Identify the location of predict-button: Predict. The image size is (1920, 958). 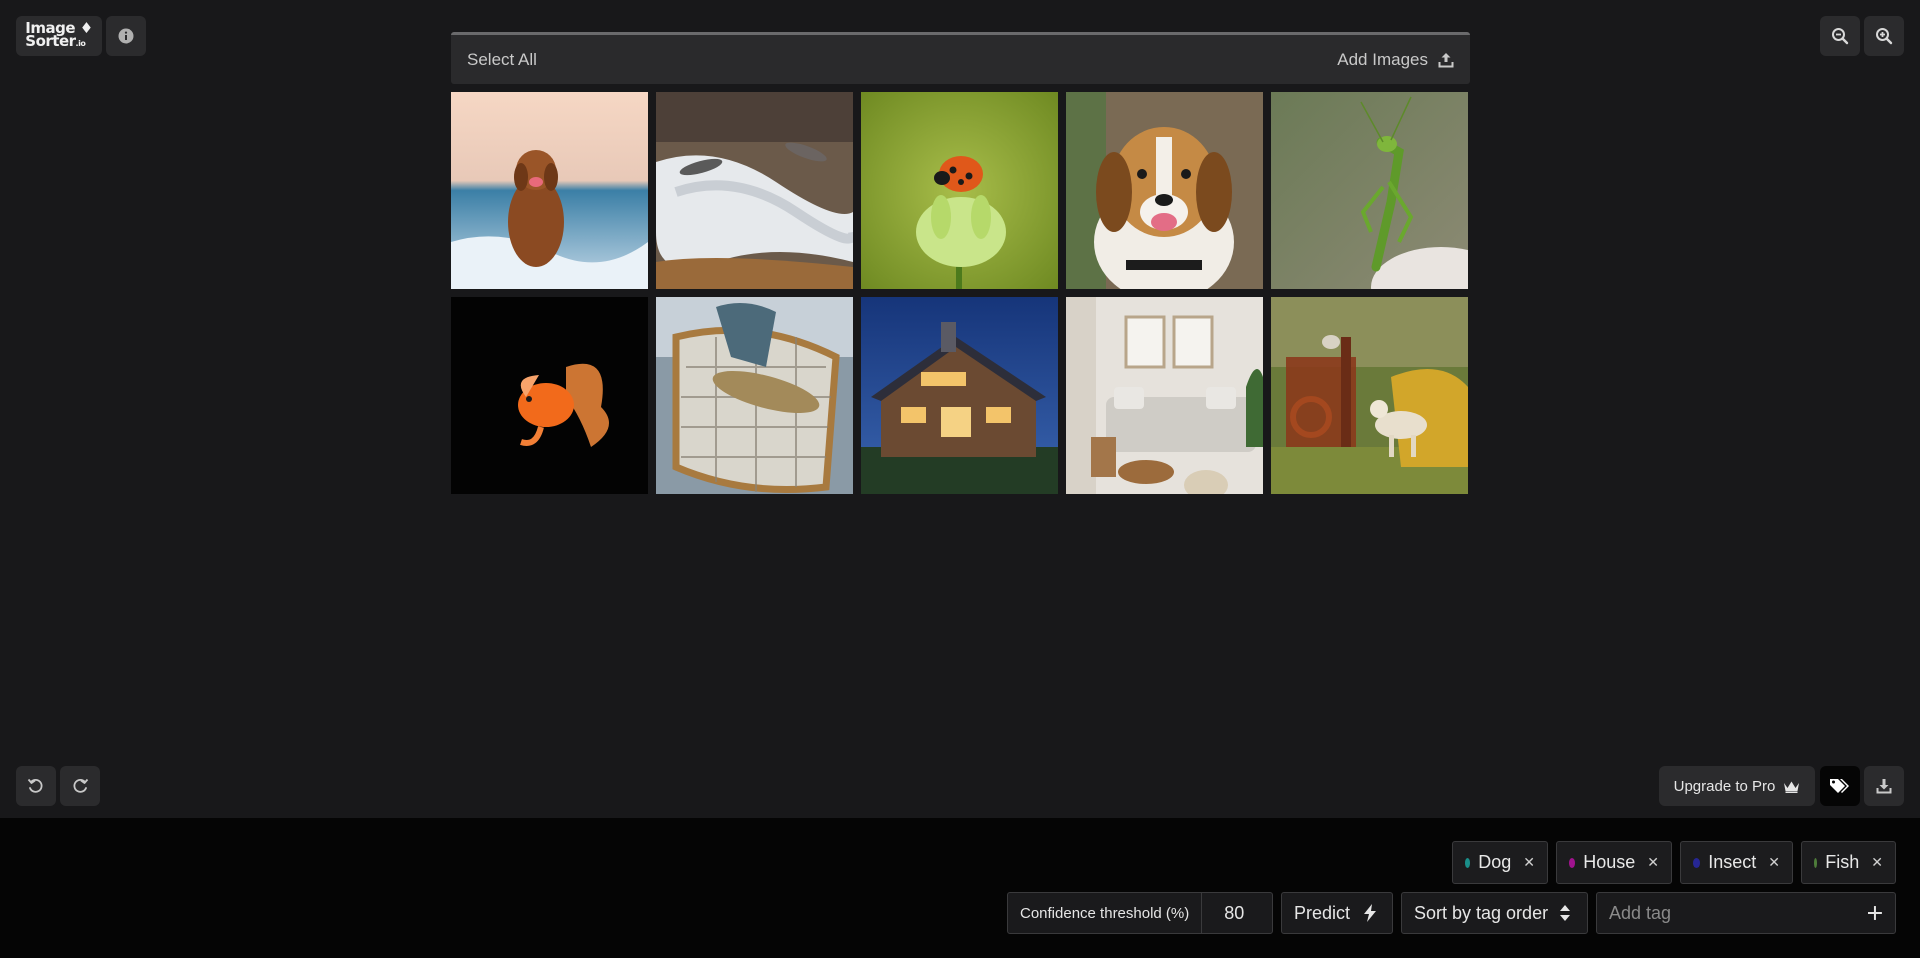
(1337, 913).